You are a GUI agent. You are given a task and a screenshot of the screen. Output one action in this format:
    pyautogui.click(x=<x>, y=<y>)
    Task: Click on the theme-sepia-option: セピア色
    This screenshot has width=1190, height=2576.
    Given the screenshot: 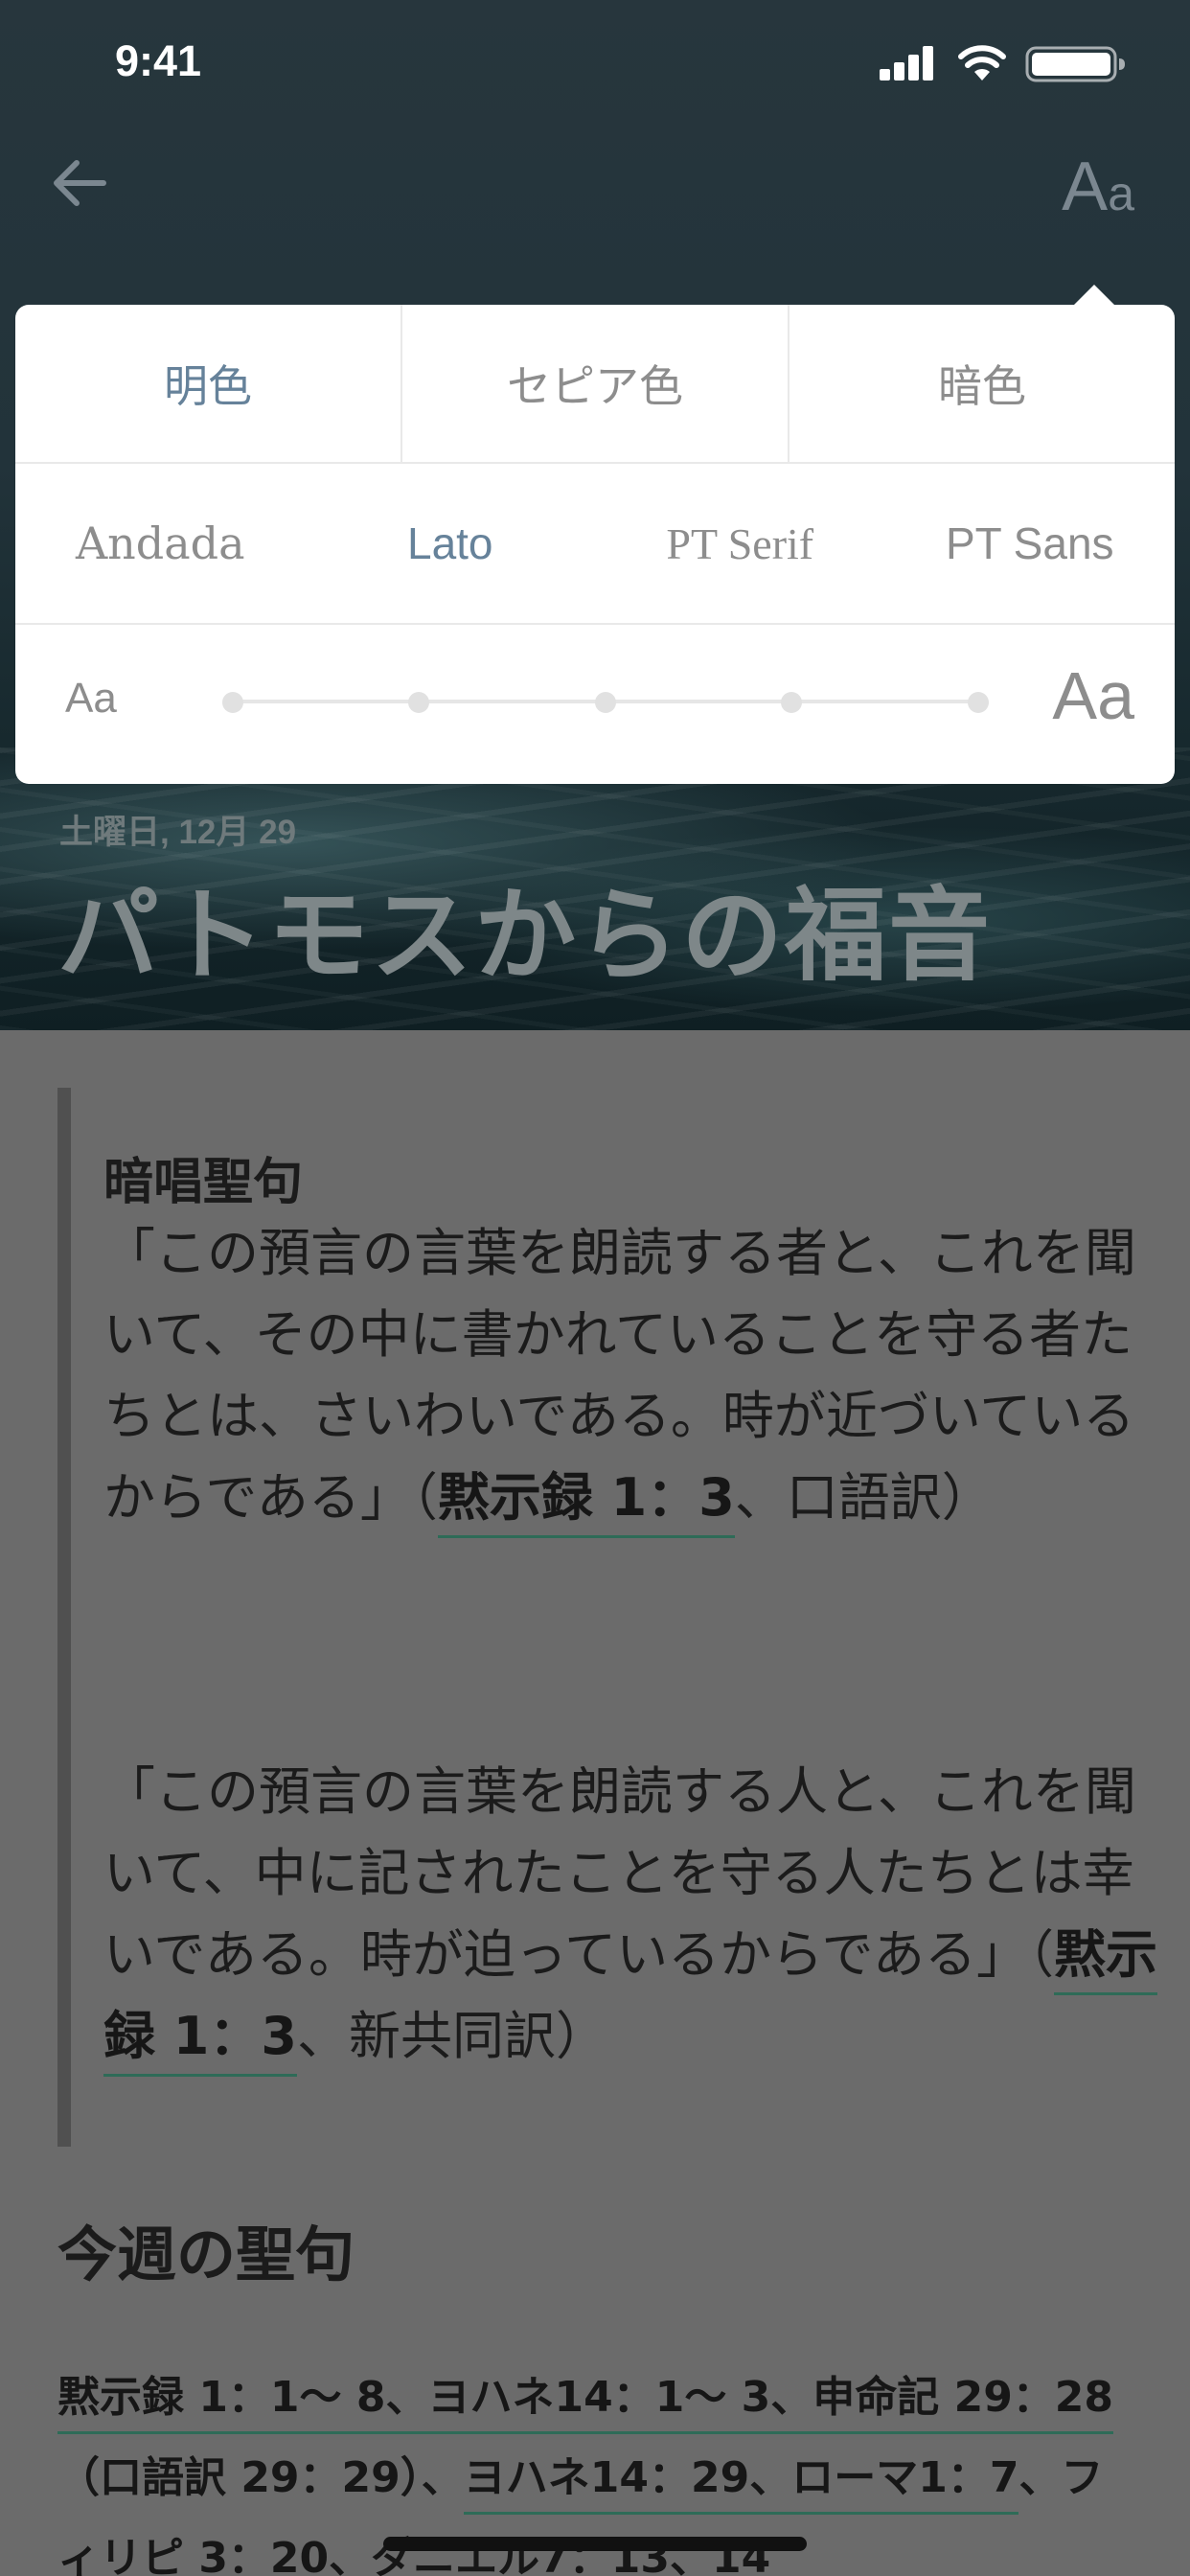 What is the action you would take?
    pyautogui.click(x=596, y=383)
    